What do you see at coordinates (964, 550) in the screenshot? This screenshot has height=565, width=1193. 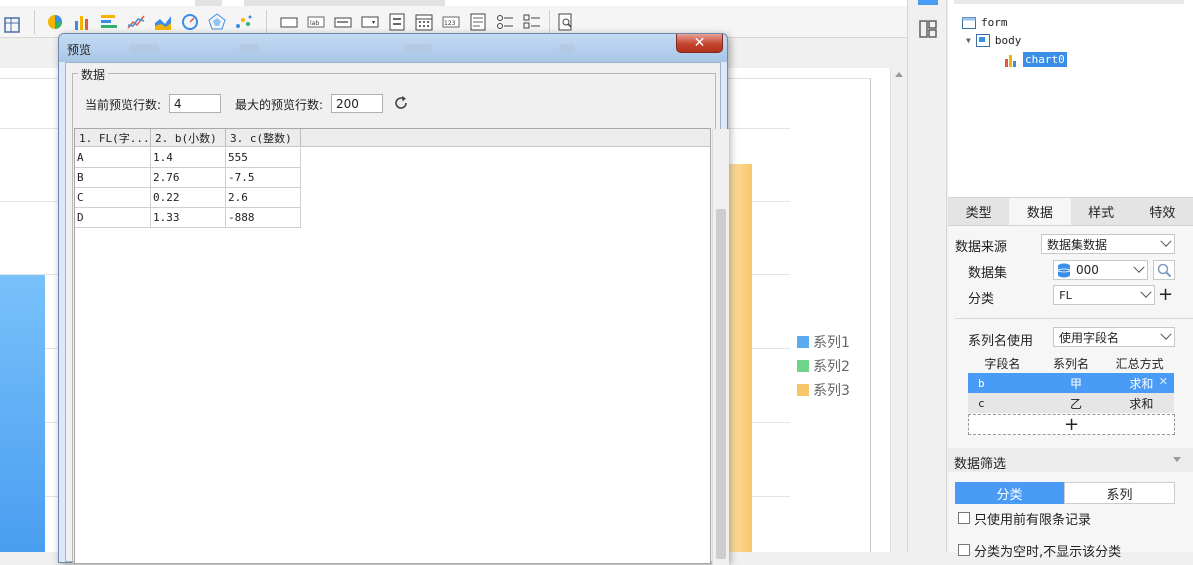 I see `hide-empty-checkbox` at bounding box center [964, 550].